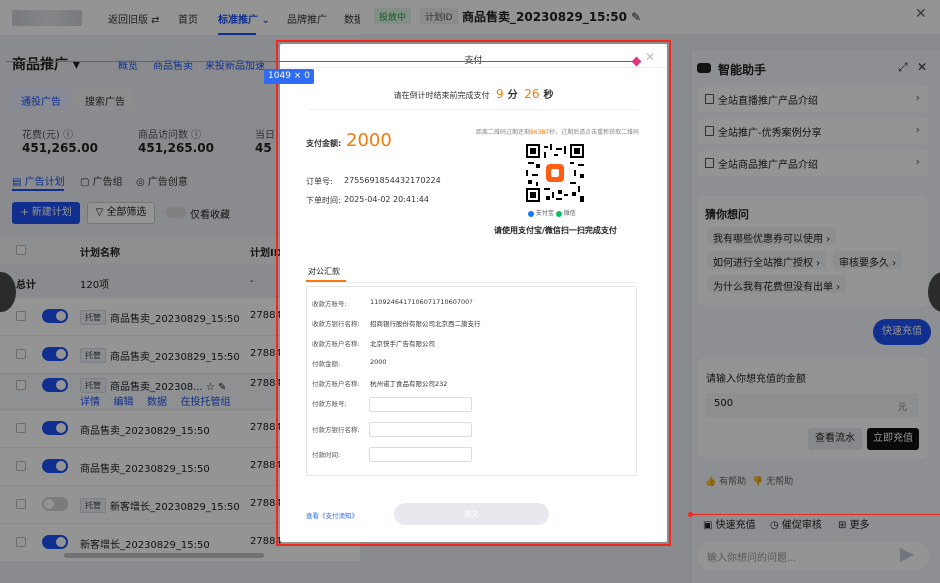 The height and width of the screenshot is (583, 940). Describe the element at coordinates (420, 429) in the screenshot. I see `payer-bank-input` at that location.